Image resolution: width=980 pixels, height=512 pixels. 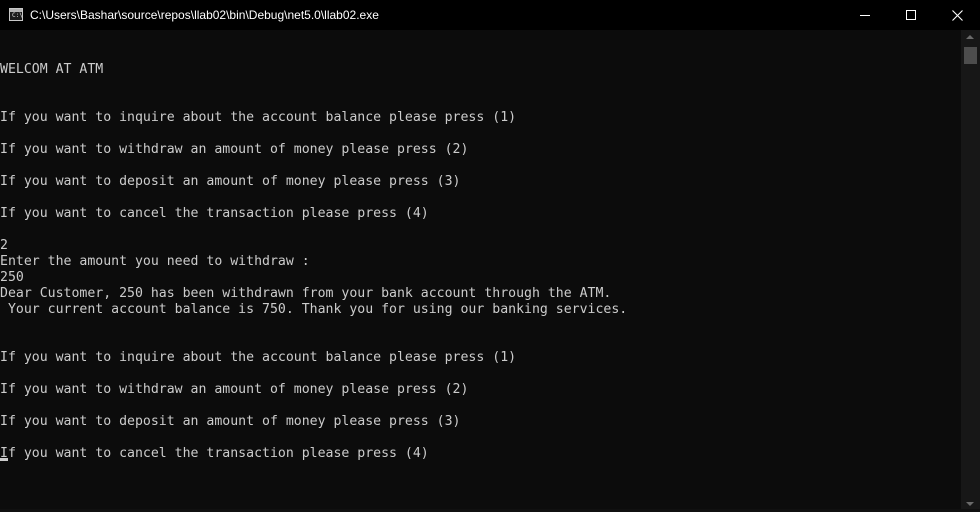 What do you see at coordinates (52, 69) in the screenshot?
I see `console-line: WELCOM AT ATM` at bounding box center [52, 69].